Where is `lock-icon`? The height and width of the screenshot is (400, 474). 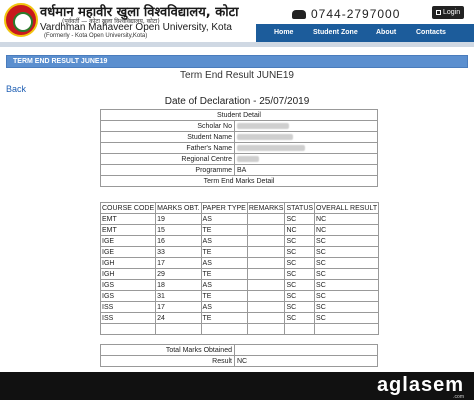 lock-icon is located at coordinates (438, 12).